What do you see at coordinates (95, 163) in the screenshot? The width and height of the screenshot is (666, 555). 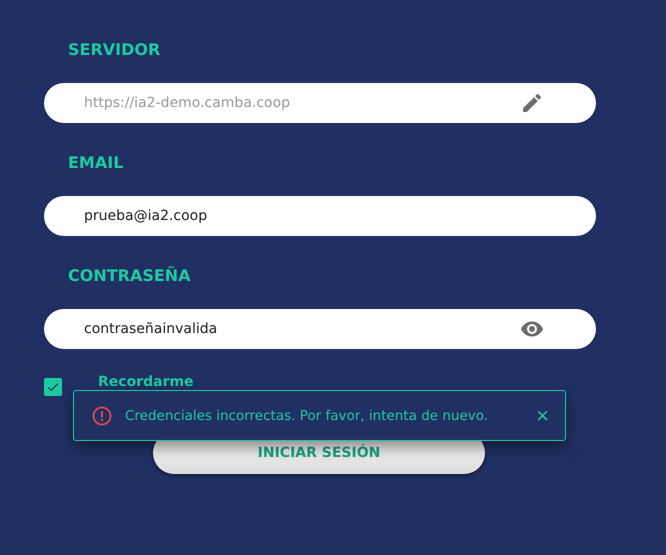 I see `field-label: EMAIL` at bounding box center [95, 163].